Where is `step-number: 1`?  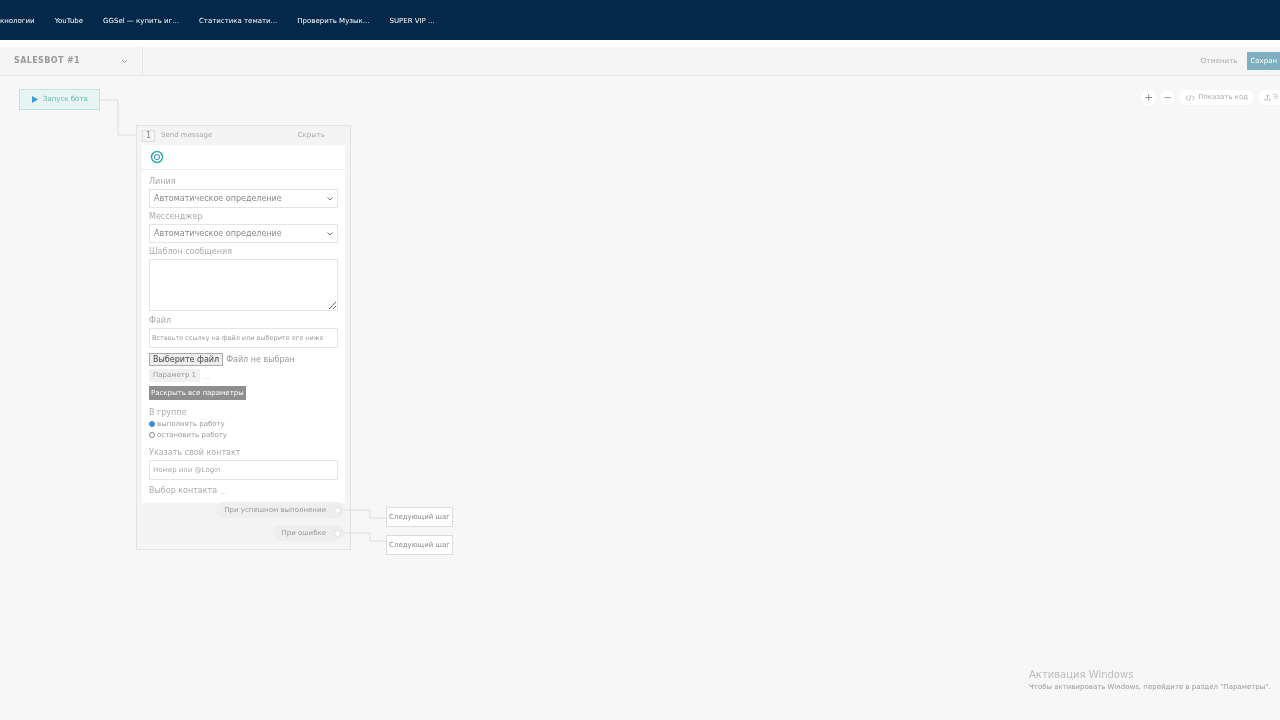 step-number: 1 is located at coordinates (148, 135).